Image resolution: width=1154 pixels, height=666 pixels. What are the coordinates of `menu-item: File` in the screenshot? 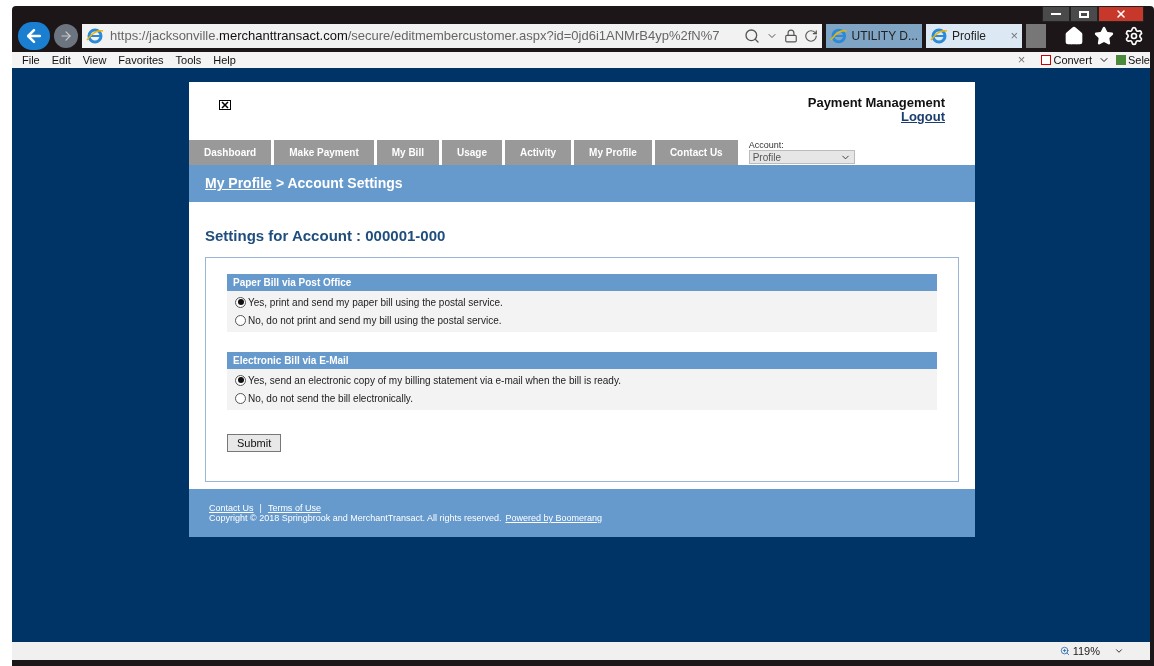 It's located at (31, 60).